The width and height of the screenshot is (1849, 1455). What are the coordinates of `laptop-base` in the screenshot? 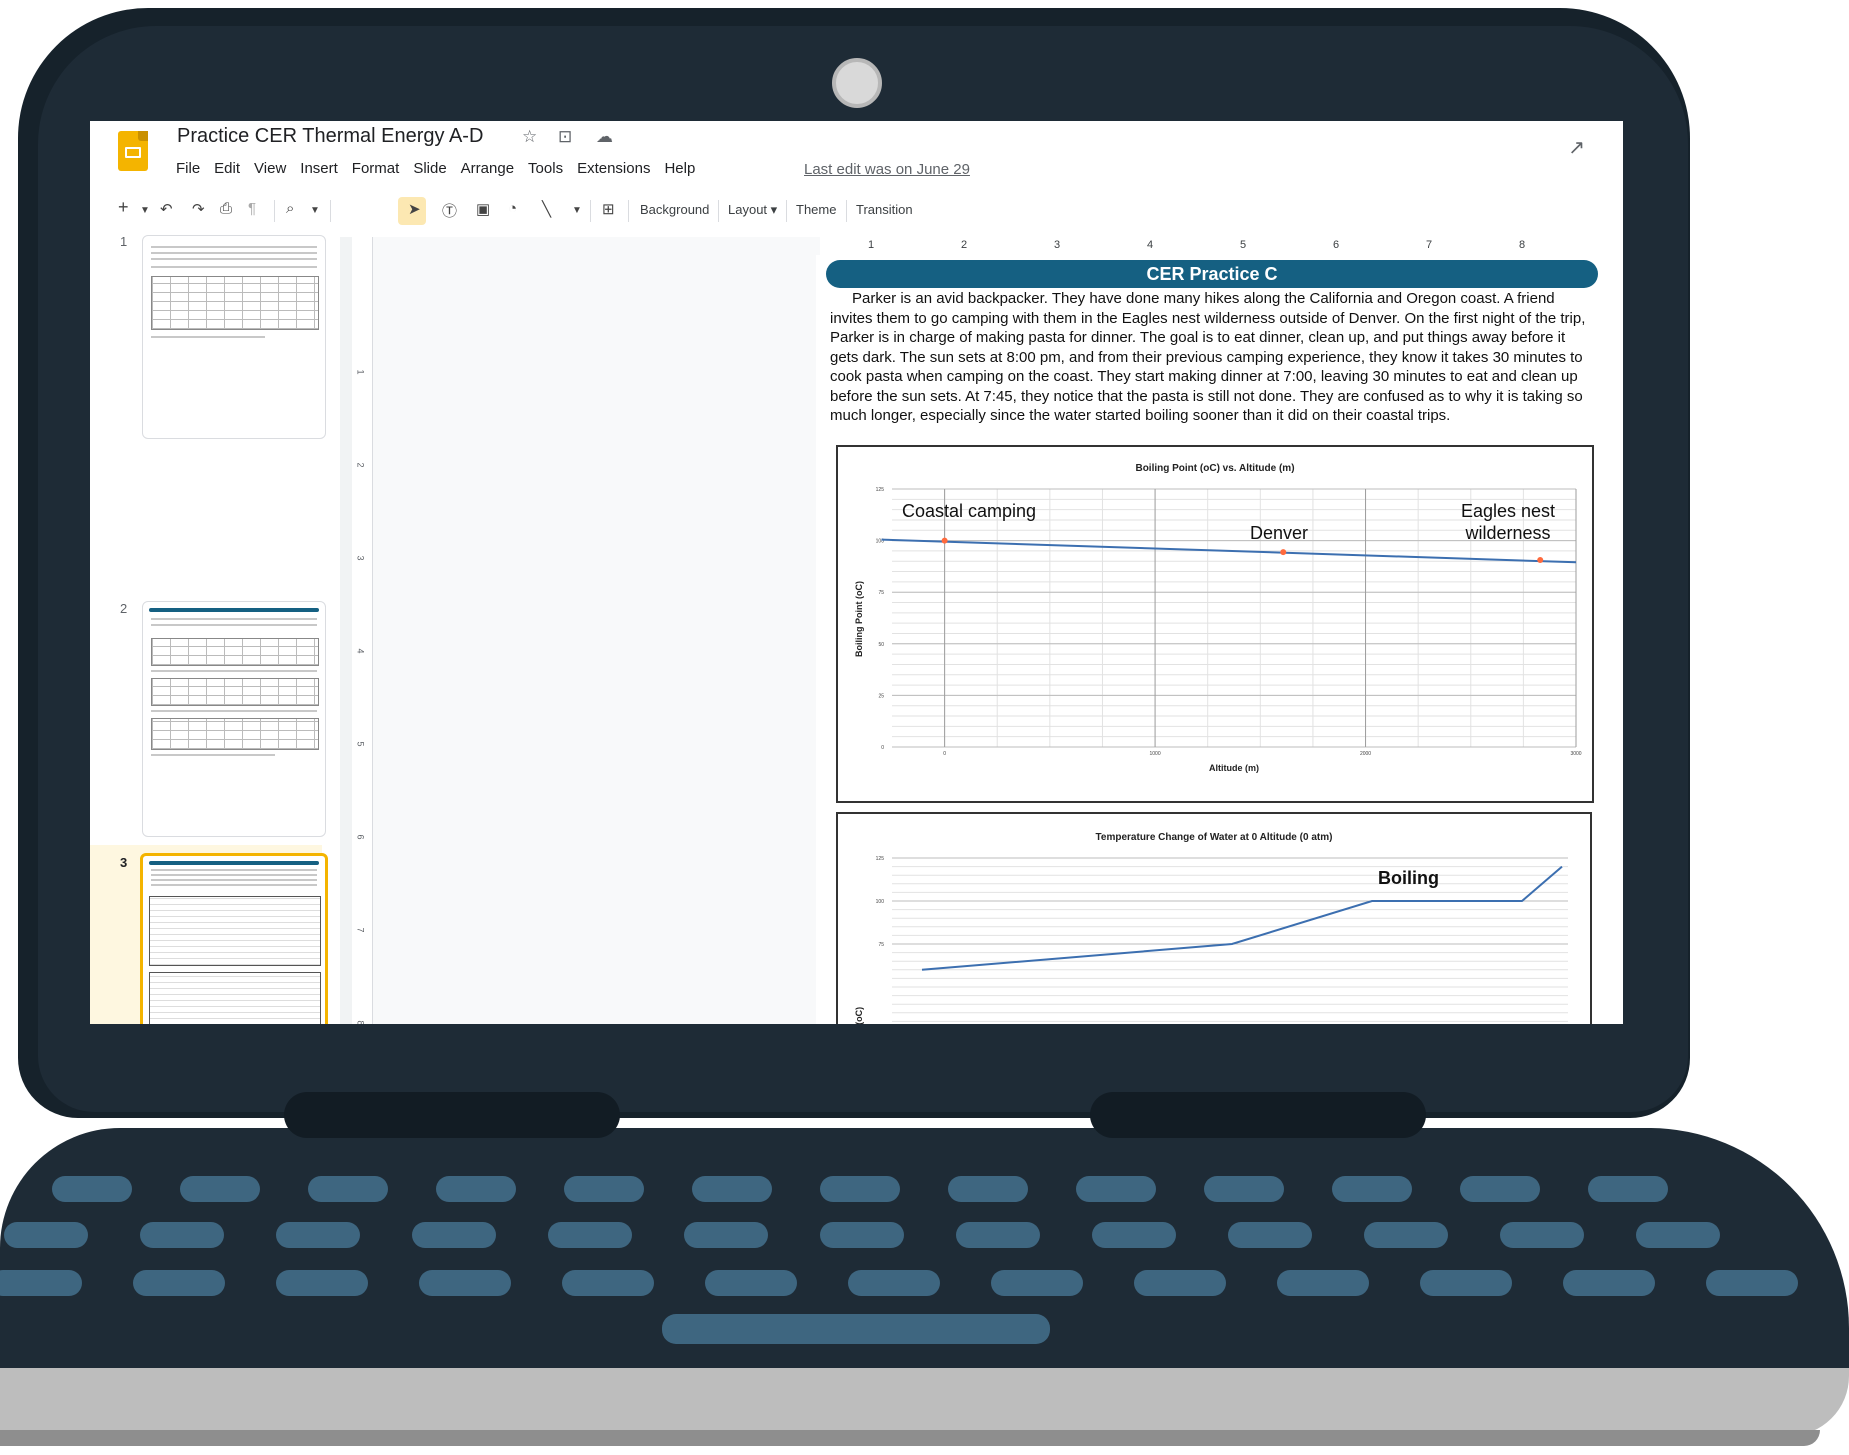 It's located at (924, 1402).